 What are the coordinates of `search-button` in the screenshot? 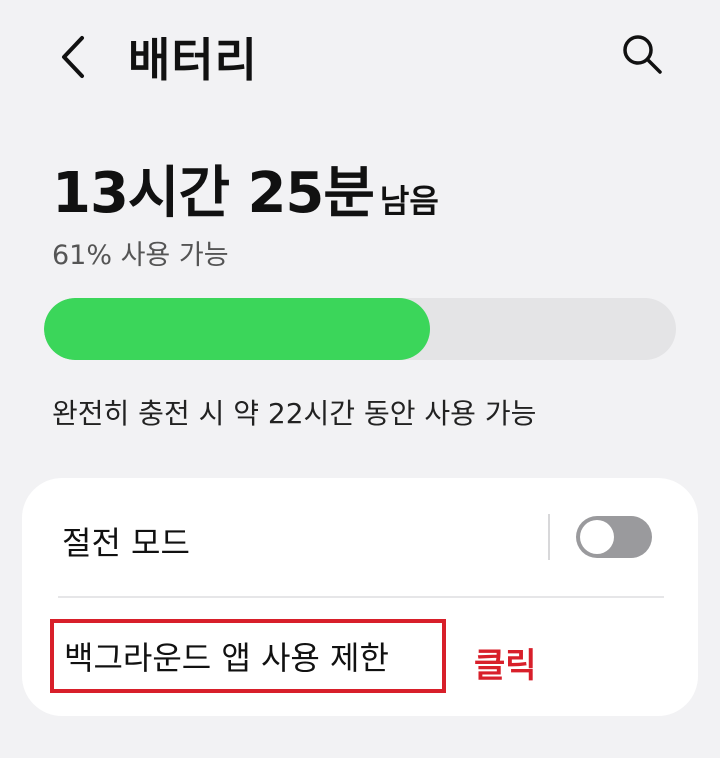 It's located at (642, 54).